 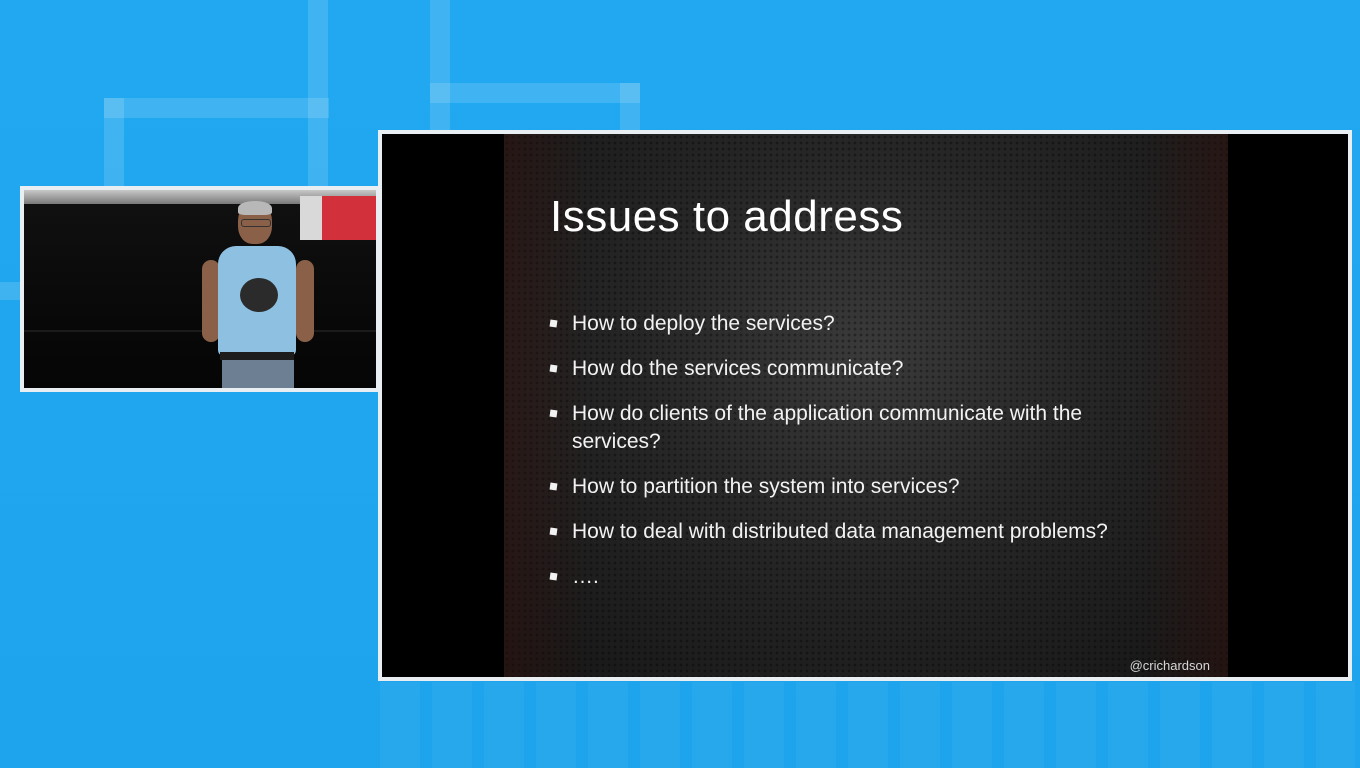 What do you see at coordinates (305, 301) in the screenshot?
I see `speaker-arm` at bounding box center [305, 301].